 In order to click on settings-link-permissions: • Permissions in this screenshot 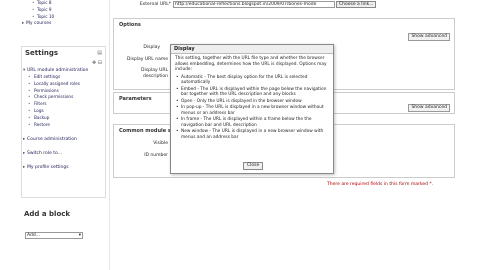, I will do `click(63, 91)`.